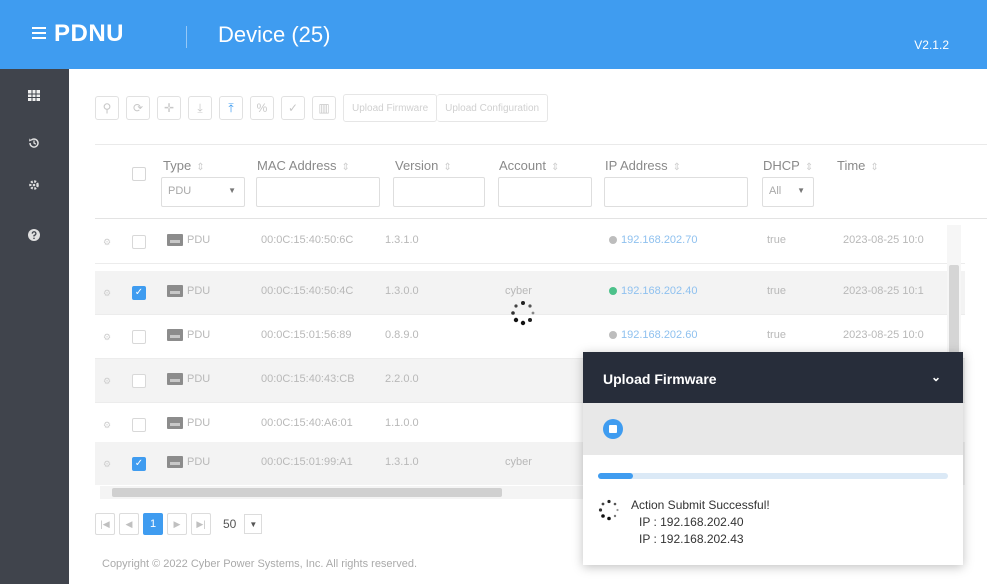 This screenshot has height=584, width=987. Describe the element at coordinates (318, 192) in the screenshot. I see `mac-filter-input` at that location.